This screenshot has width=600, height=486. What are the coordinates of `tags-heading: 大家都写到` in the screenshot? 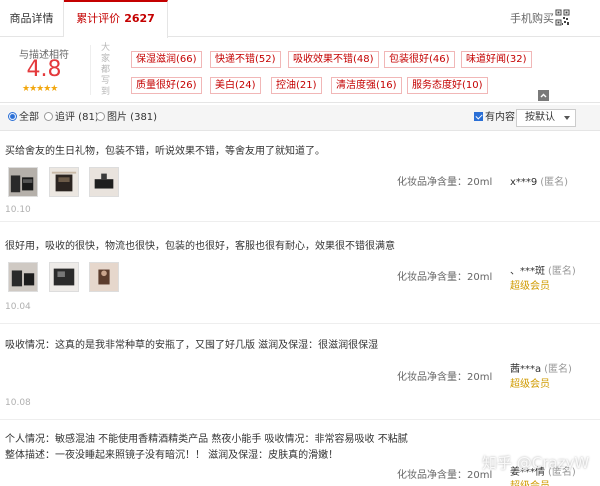 It's located at (106, 70).